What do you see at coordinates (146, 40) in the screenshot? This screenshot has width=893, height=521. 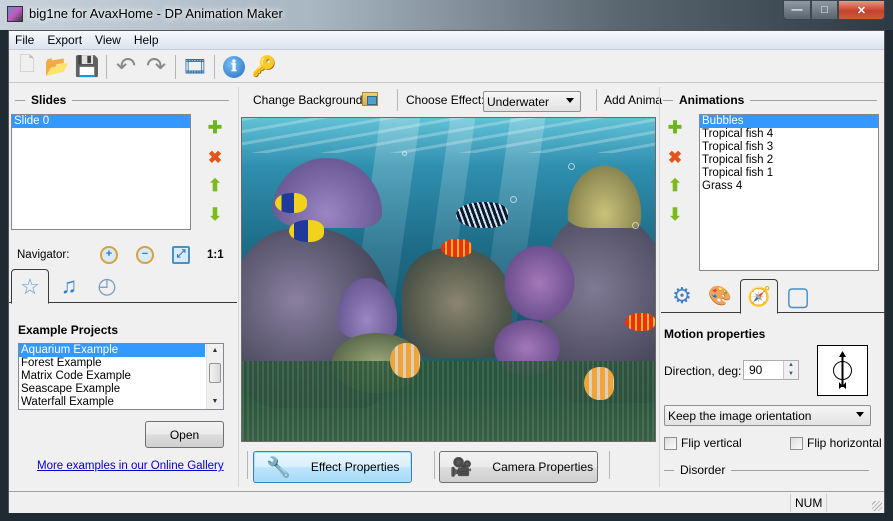 I see `menu-help: Help` at bounding box center [146, 40].